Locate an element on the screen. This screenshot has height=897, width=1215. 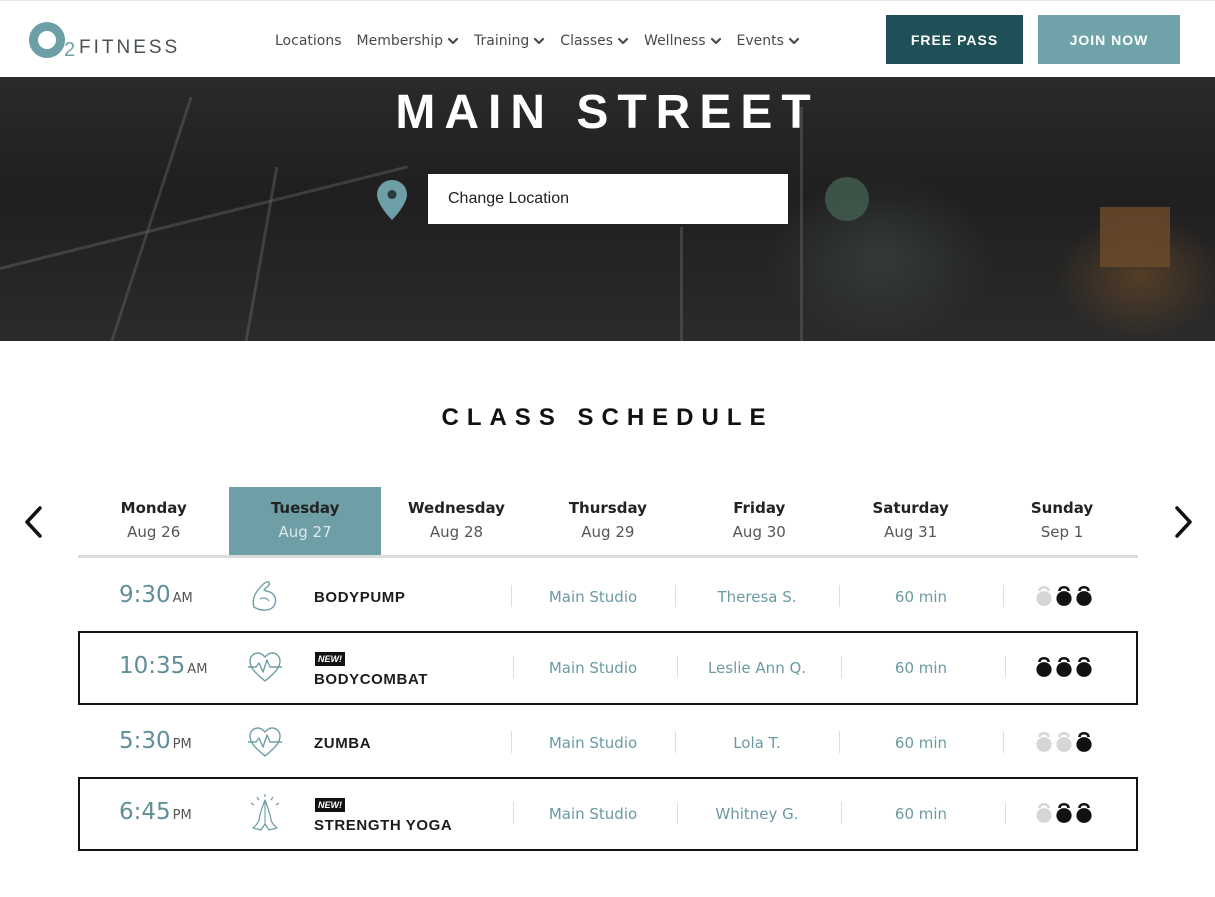
nav-item-classes: Classes is located at coordinates (594, 41).